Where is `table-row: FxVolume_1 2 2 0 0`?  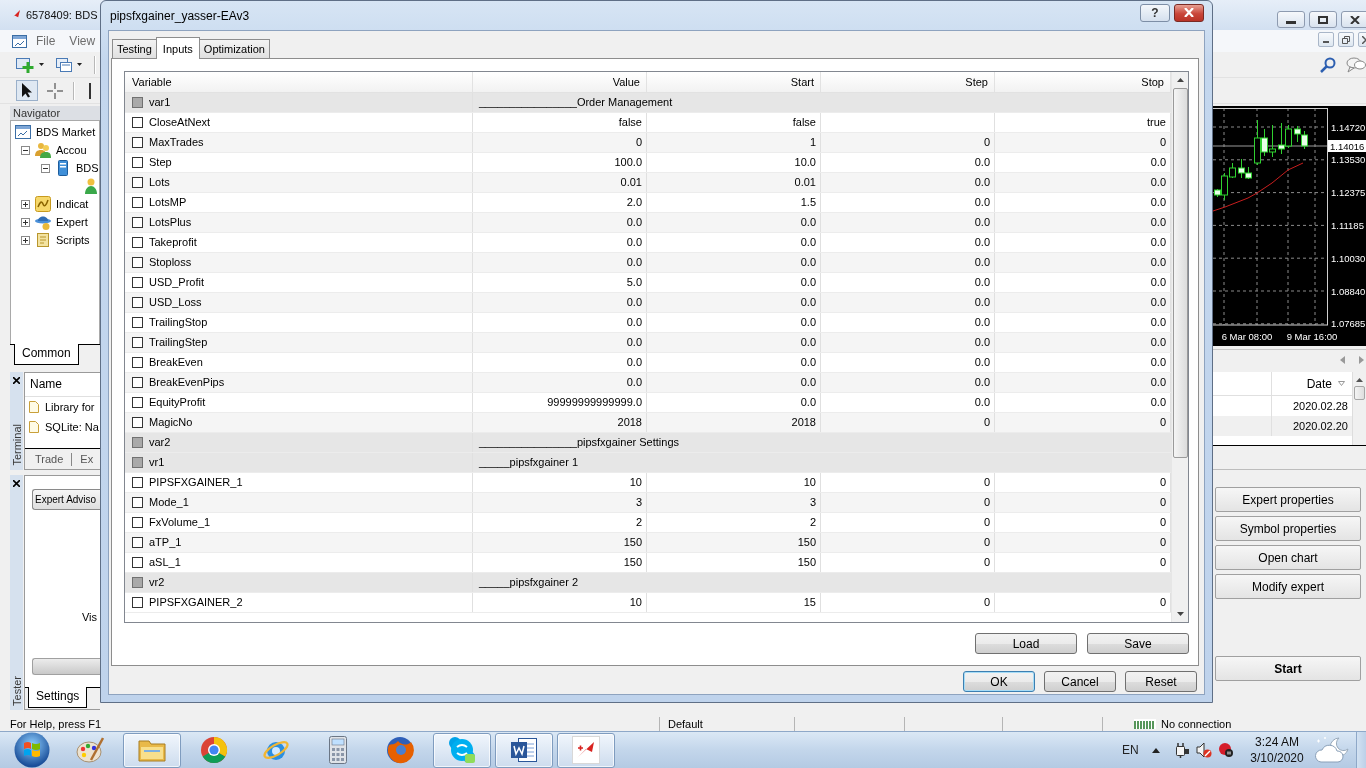 table-row: FxVolume_1 2 2 0 0 is located at coordinates (648, 523).